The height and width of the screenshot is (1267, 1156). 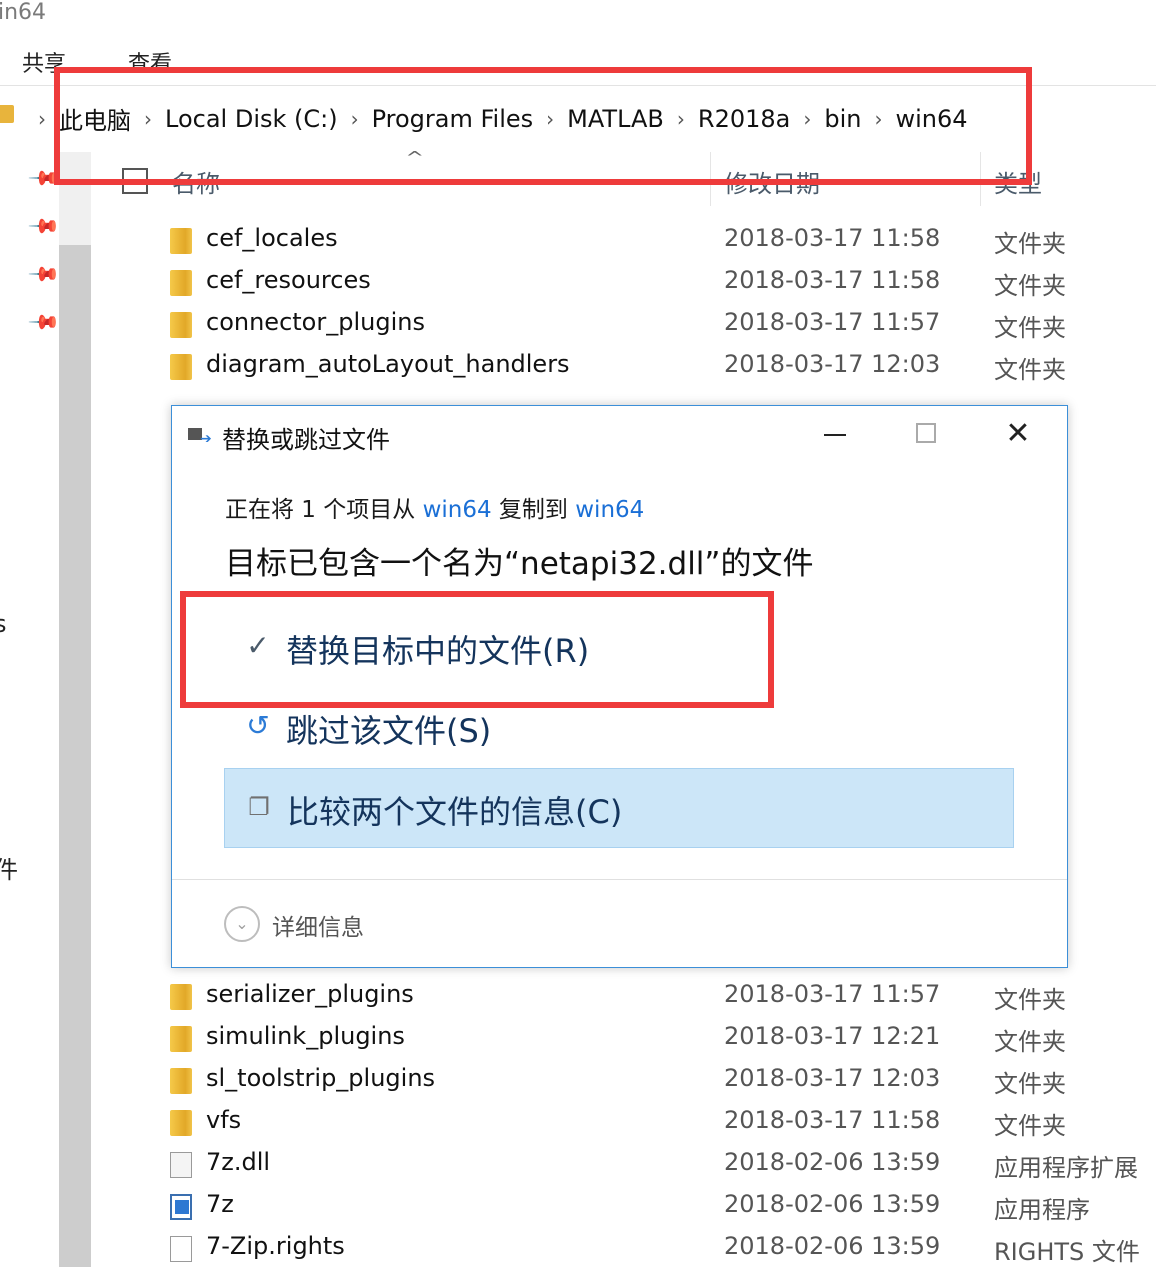 I want to click on window-title: in64, so click(x=23, y=12).